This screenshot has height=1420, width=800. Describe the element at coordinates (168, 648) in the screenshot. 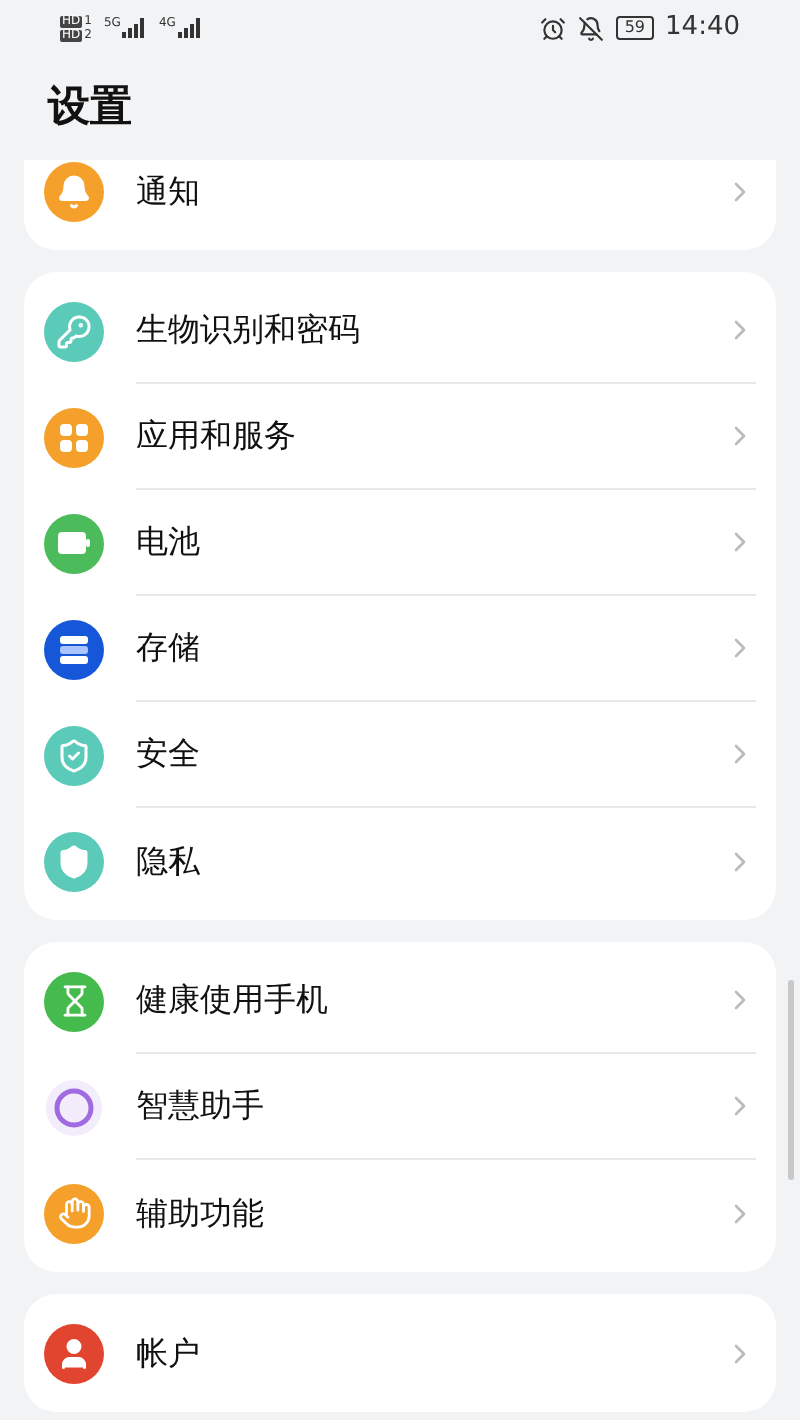

I see `row-label: 存储` at that location.